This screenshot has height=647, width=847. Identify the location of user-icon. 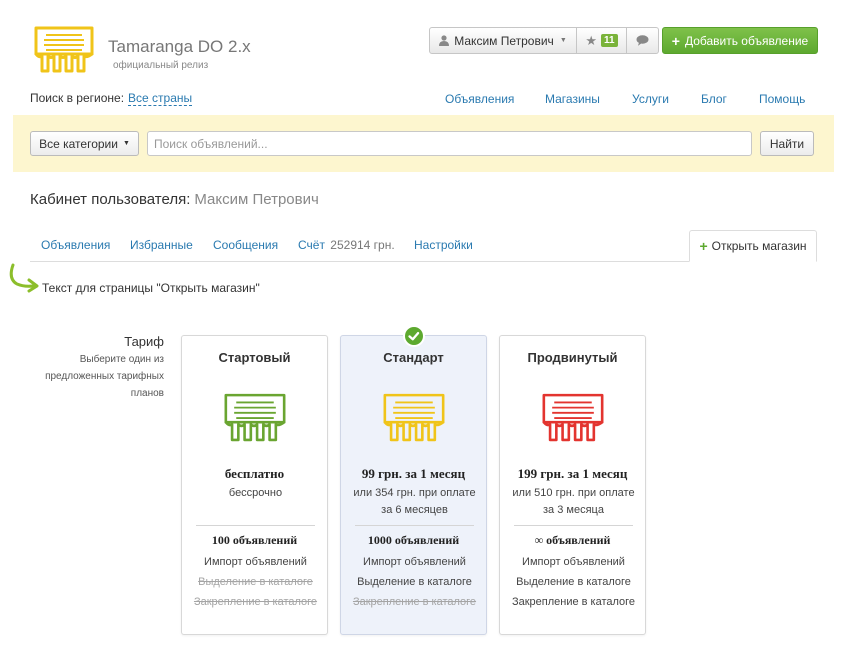
(444, 40).